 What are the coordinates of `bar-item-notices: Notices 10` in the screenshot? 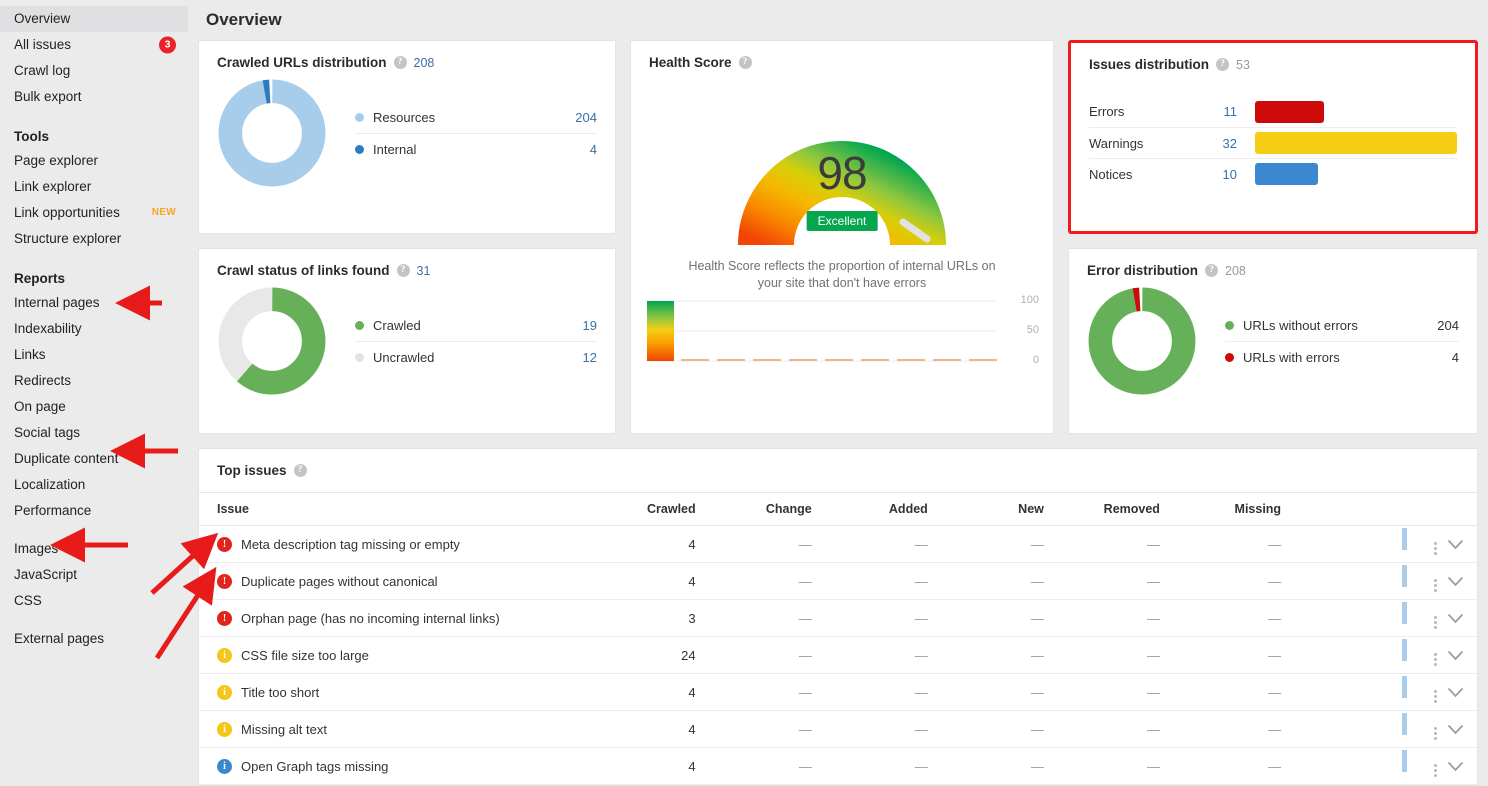 It's located at (1273, 173).